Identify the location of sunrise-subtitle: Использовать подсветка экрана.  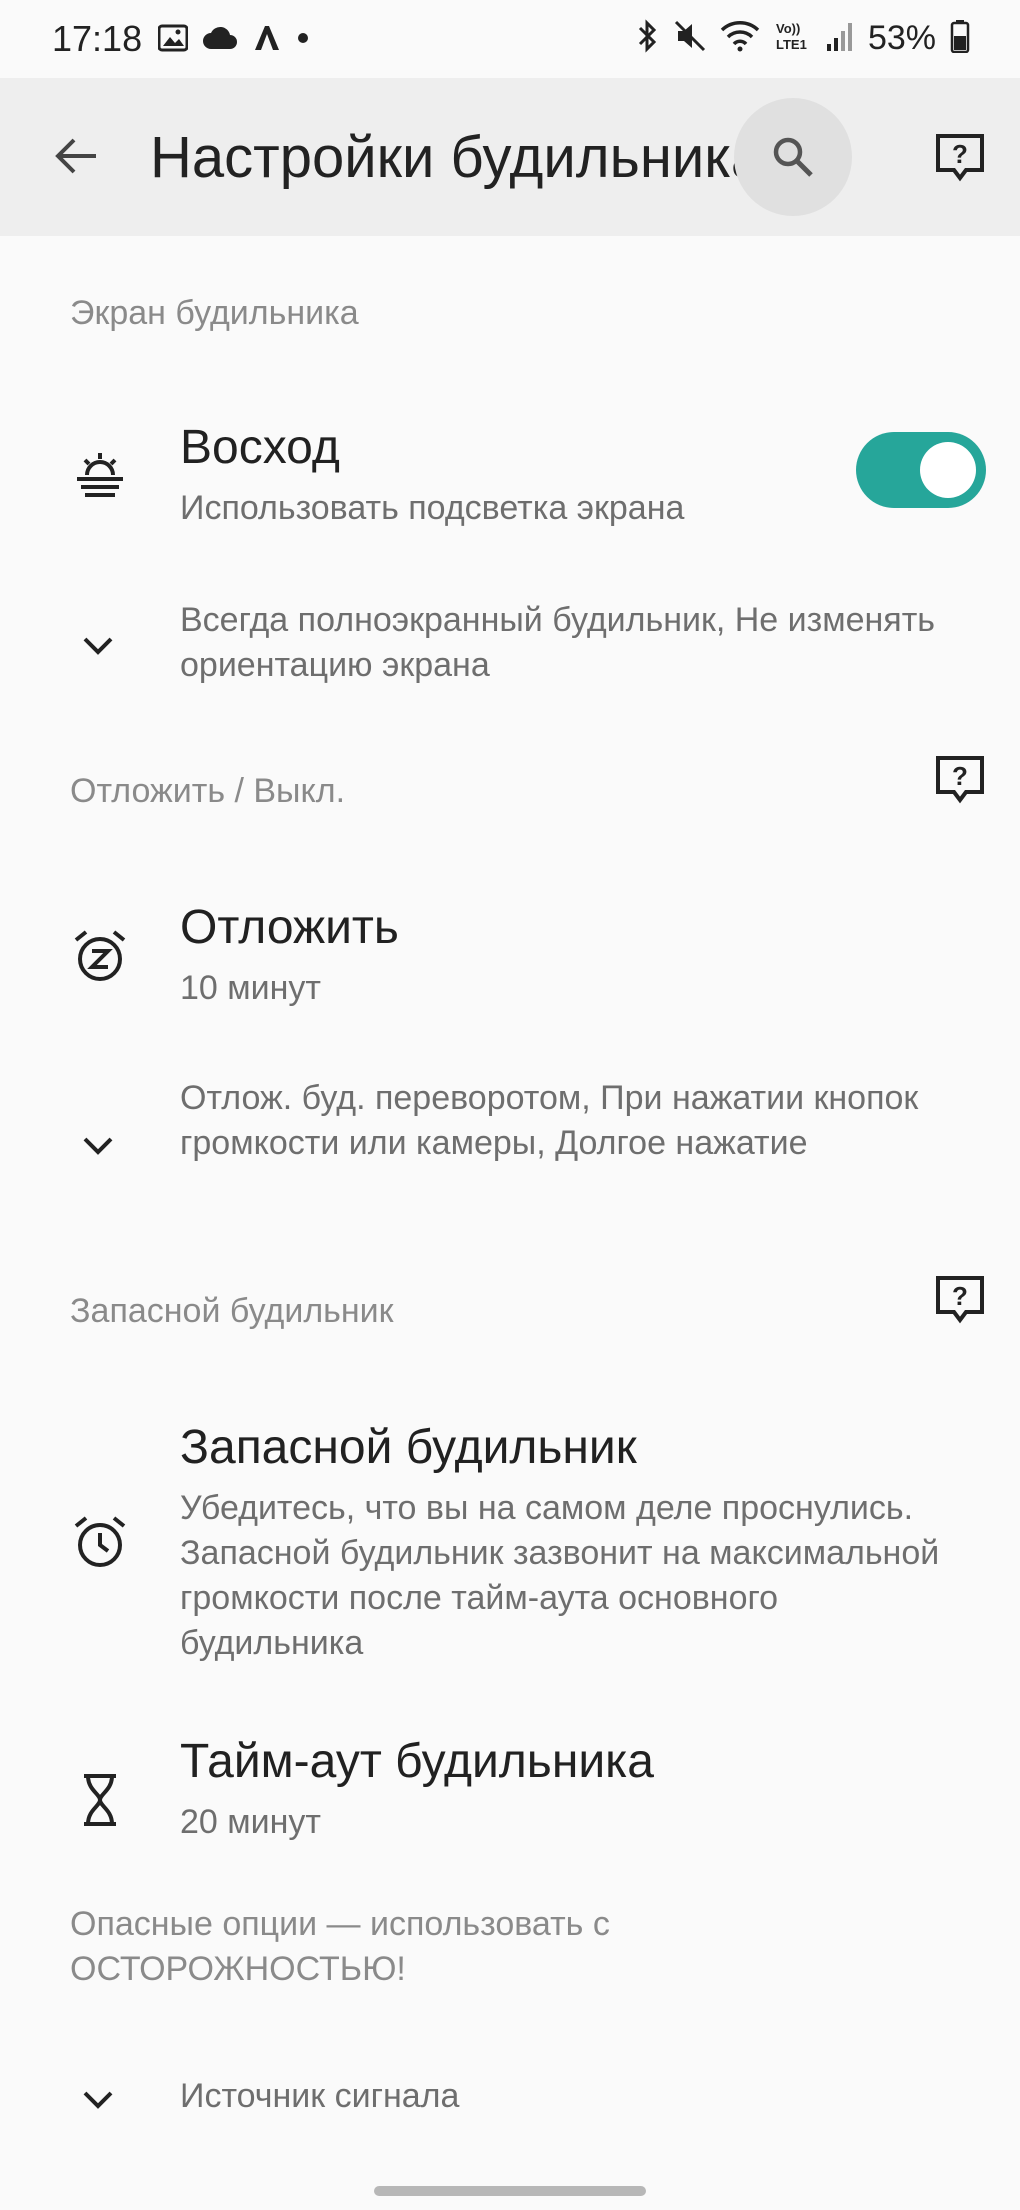
(432, 508).